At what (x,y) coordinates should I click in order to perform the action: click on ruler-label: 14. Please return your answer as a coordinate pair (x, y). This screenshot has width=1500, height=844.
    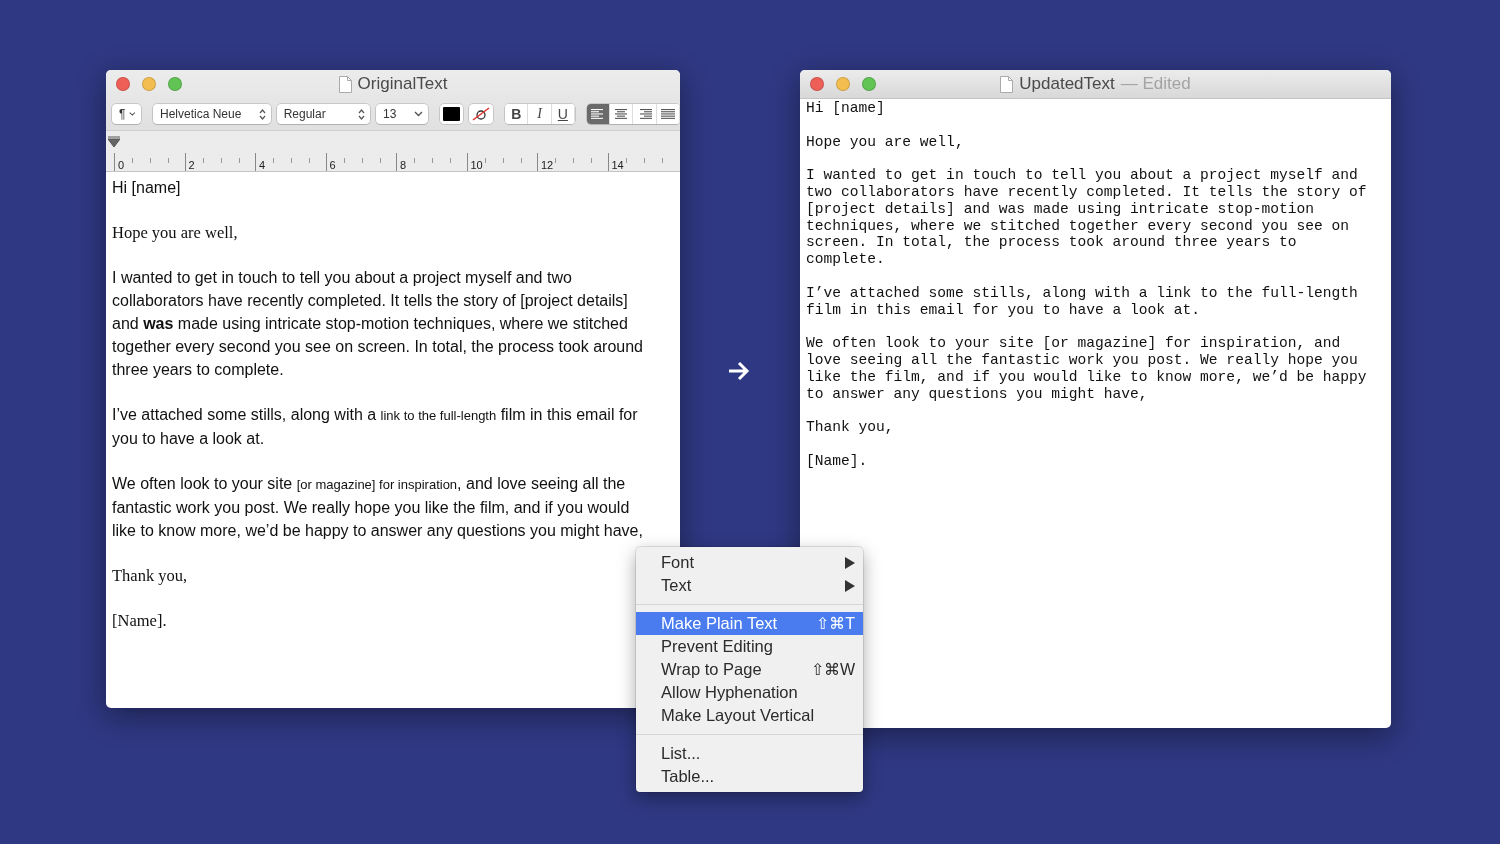
    Looking at the image, I should click on (617, 165).